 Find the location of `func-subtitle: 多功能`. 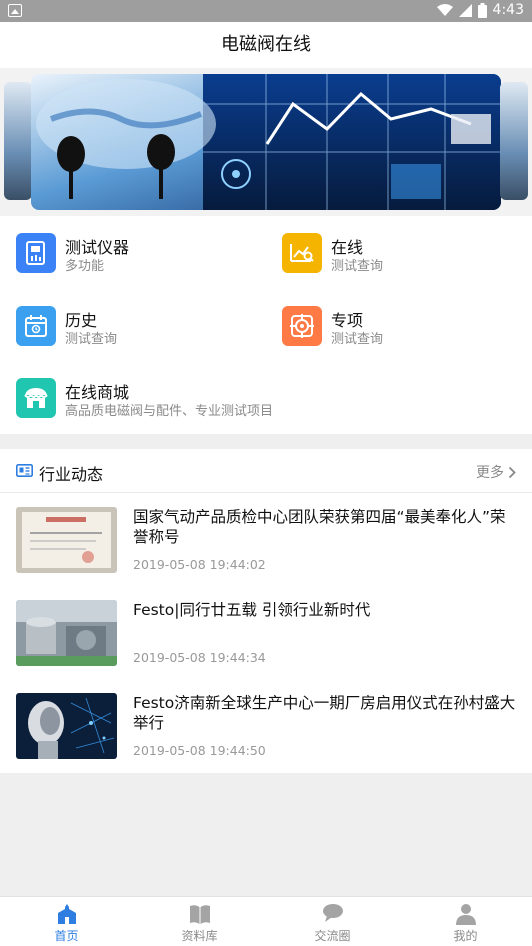

func-subtitle: 多功能 is located at coordinates (85, 266).